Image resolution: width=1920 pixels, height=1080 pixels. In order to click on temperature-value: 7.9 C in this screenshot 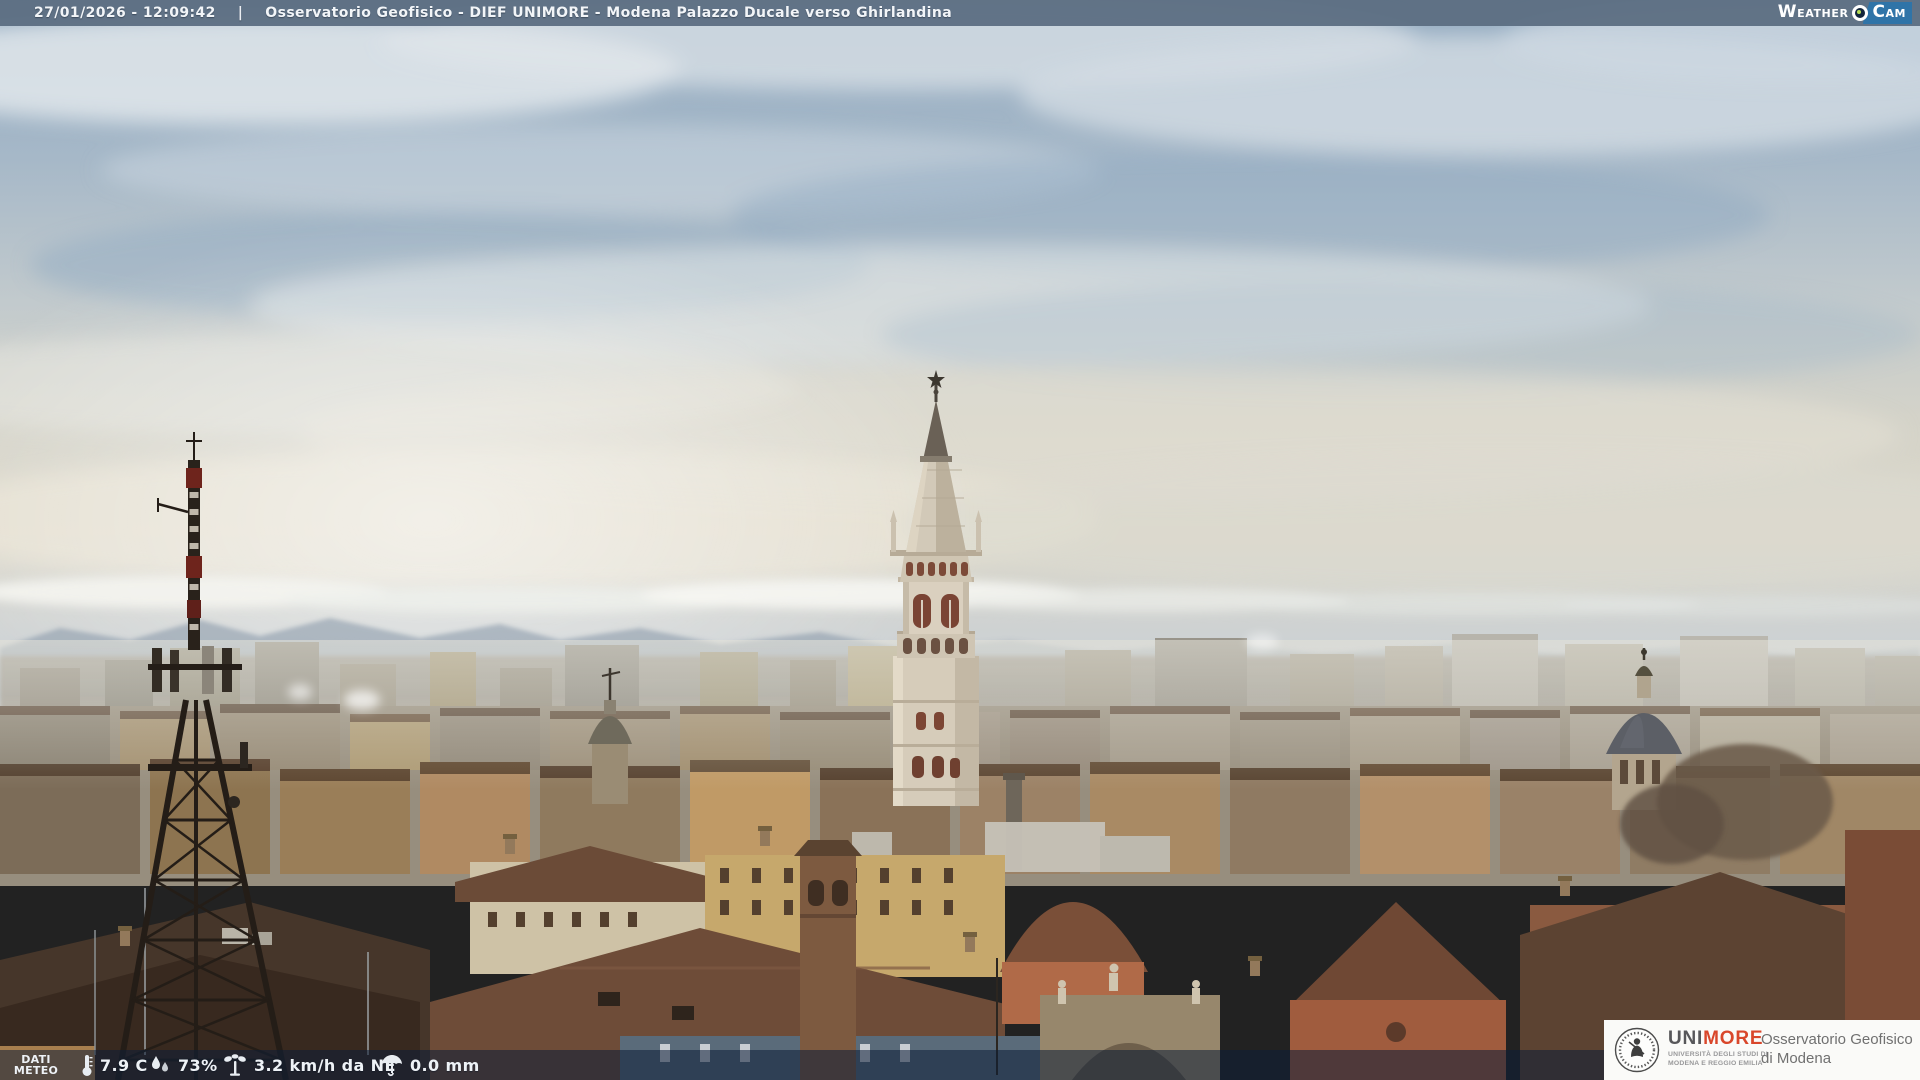, I will do `click(124, 1065)`.